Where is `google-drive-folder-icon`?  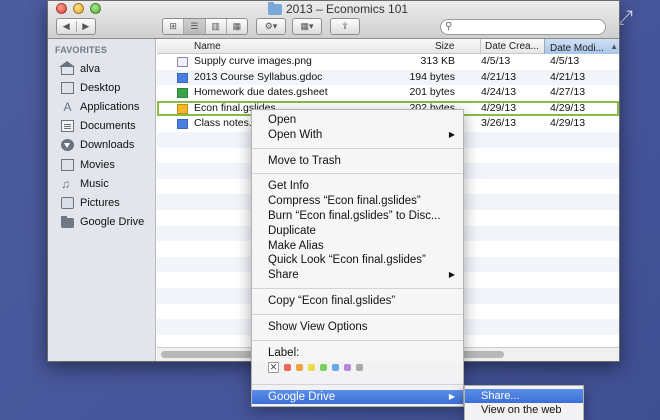 google-drive-folder-icon is located at coordinates (67, 222).